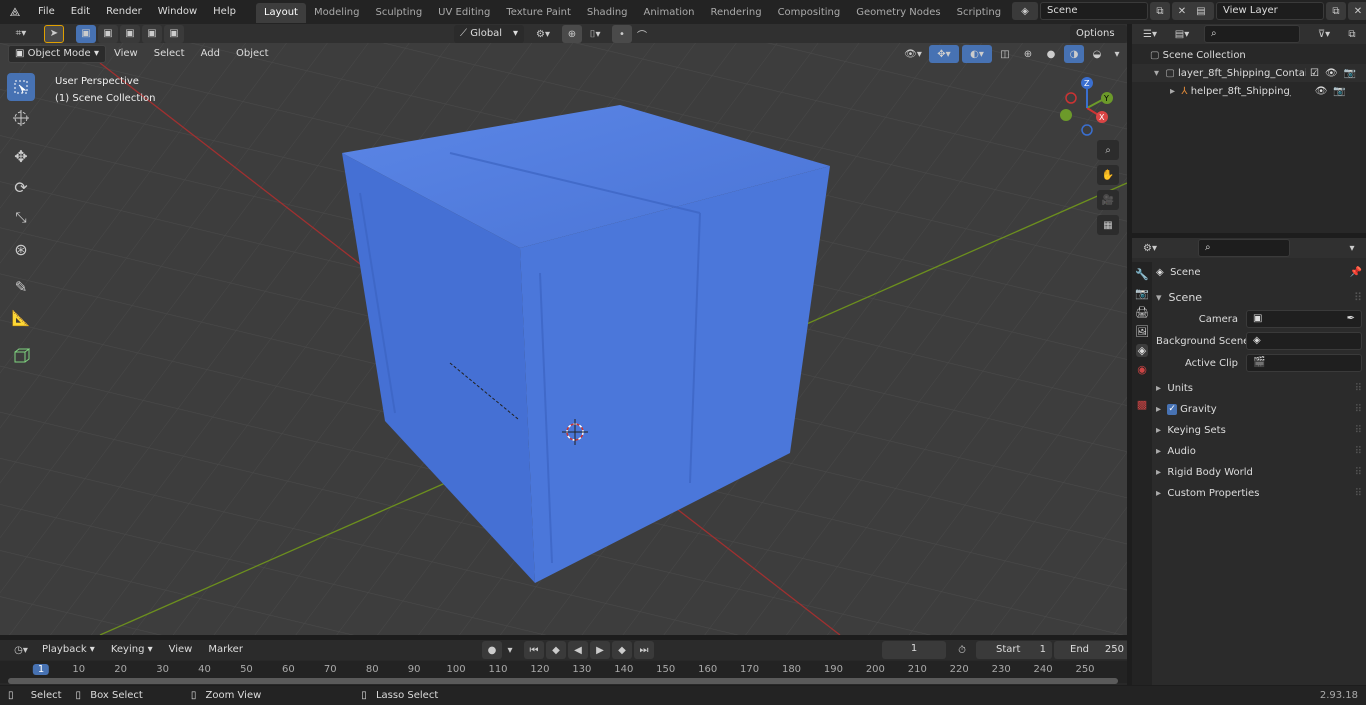 The width and height of the screenshot is (1366, 705). What do you see at coordinates (21, 356) in the screenshot?
I see `add-cube-tool-icon` at bounding box center [21, 356].